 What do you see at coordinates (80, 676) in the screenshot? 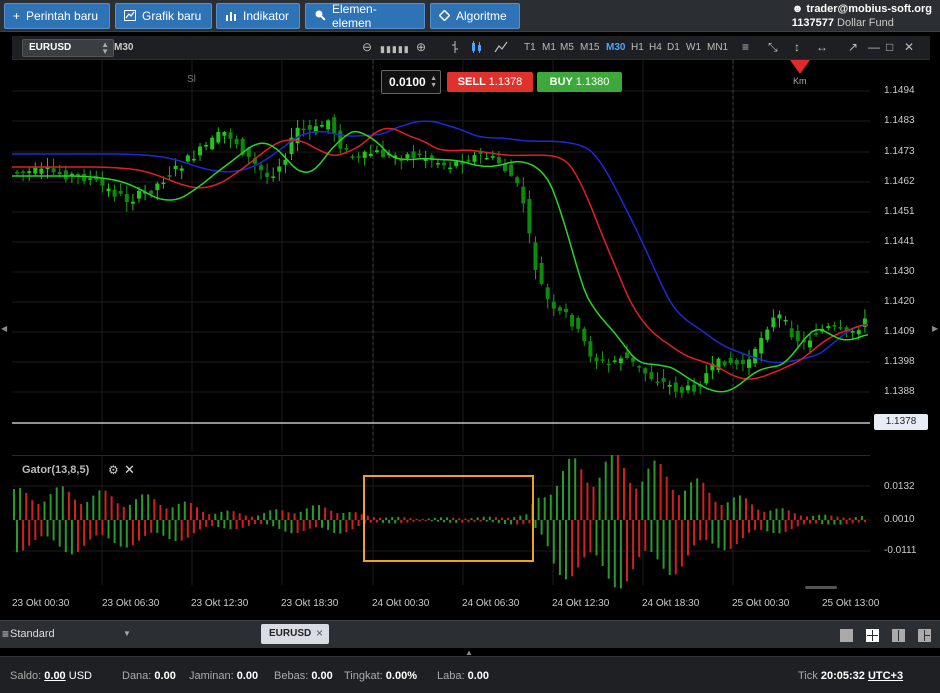
I see `balance-currency: USD` at bounding box center [80, 676].